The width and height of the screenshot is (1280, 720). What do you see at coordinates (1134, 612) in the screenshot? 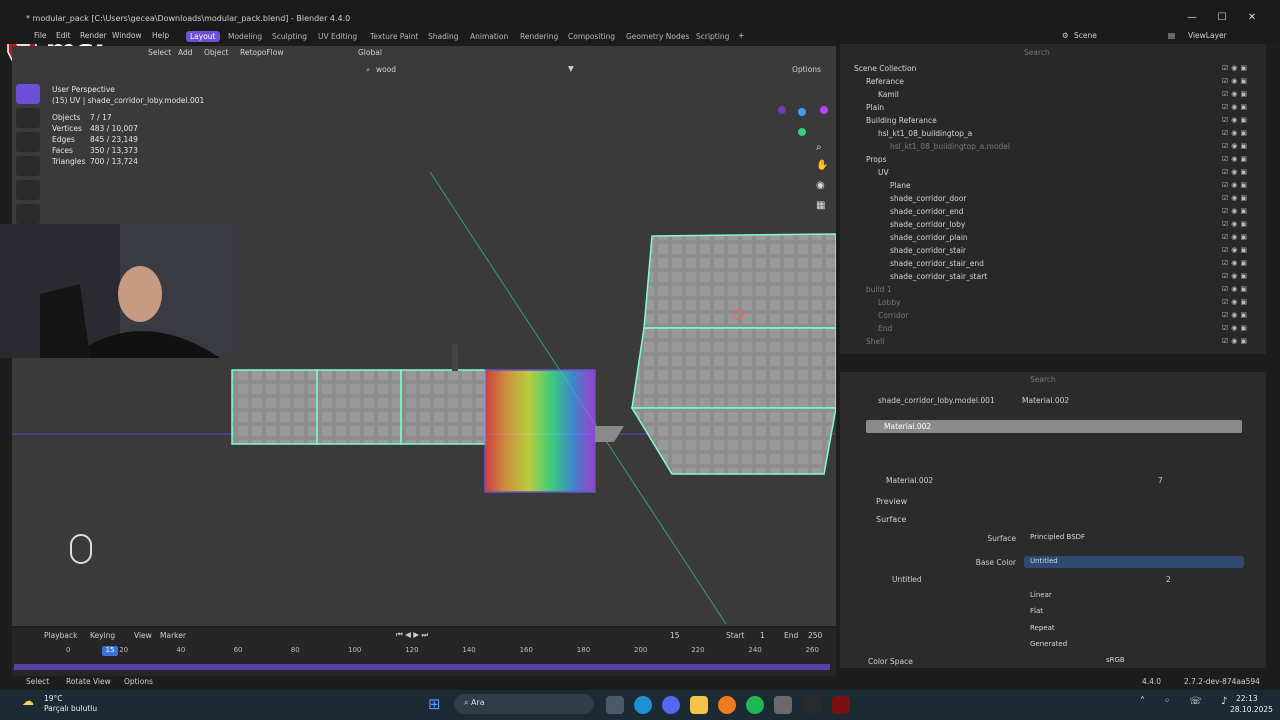
I see `projection-dropdown: Flat` at bounding box center [1134, 612].